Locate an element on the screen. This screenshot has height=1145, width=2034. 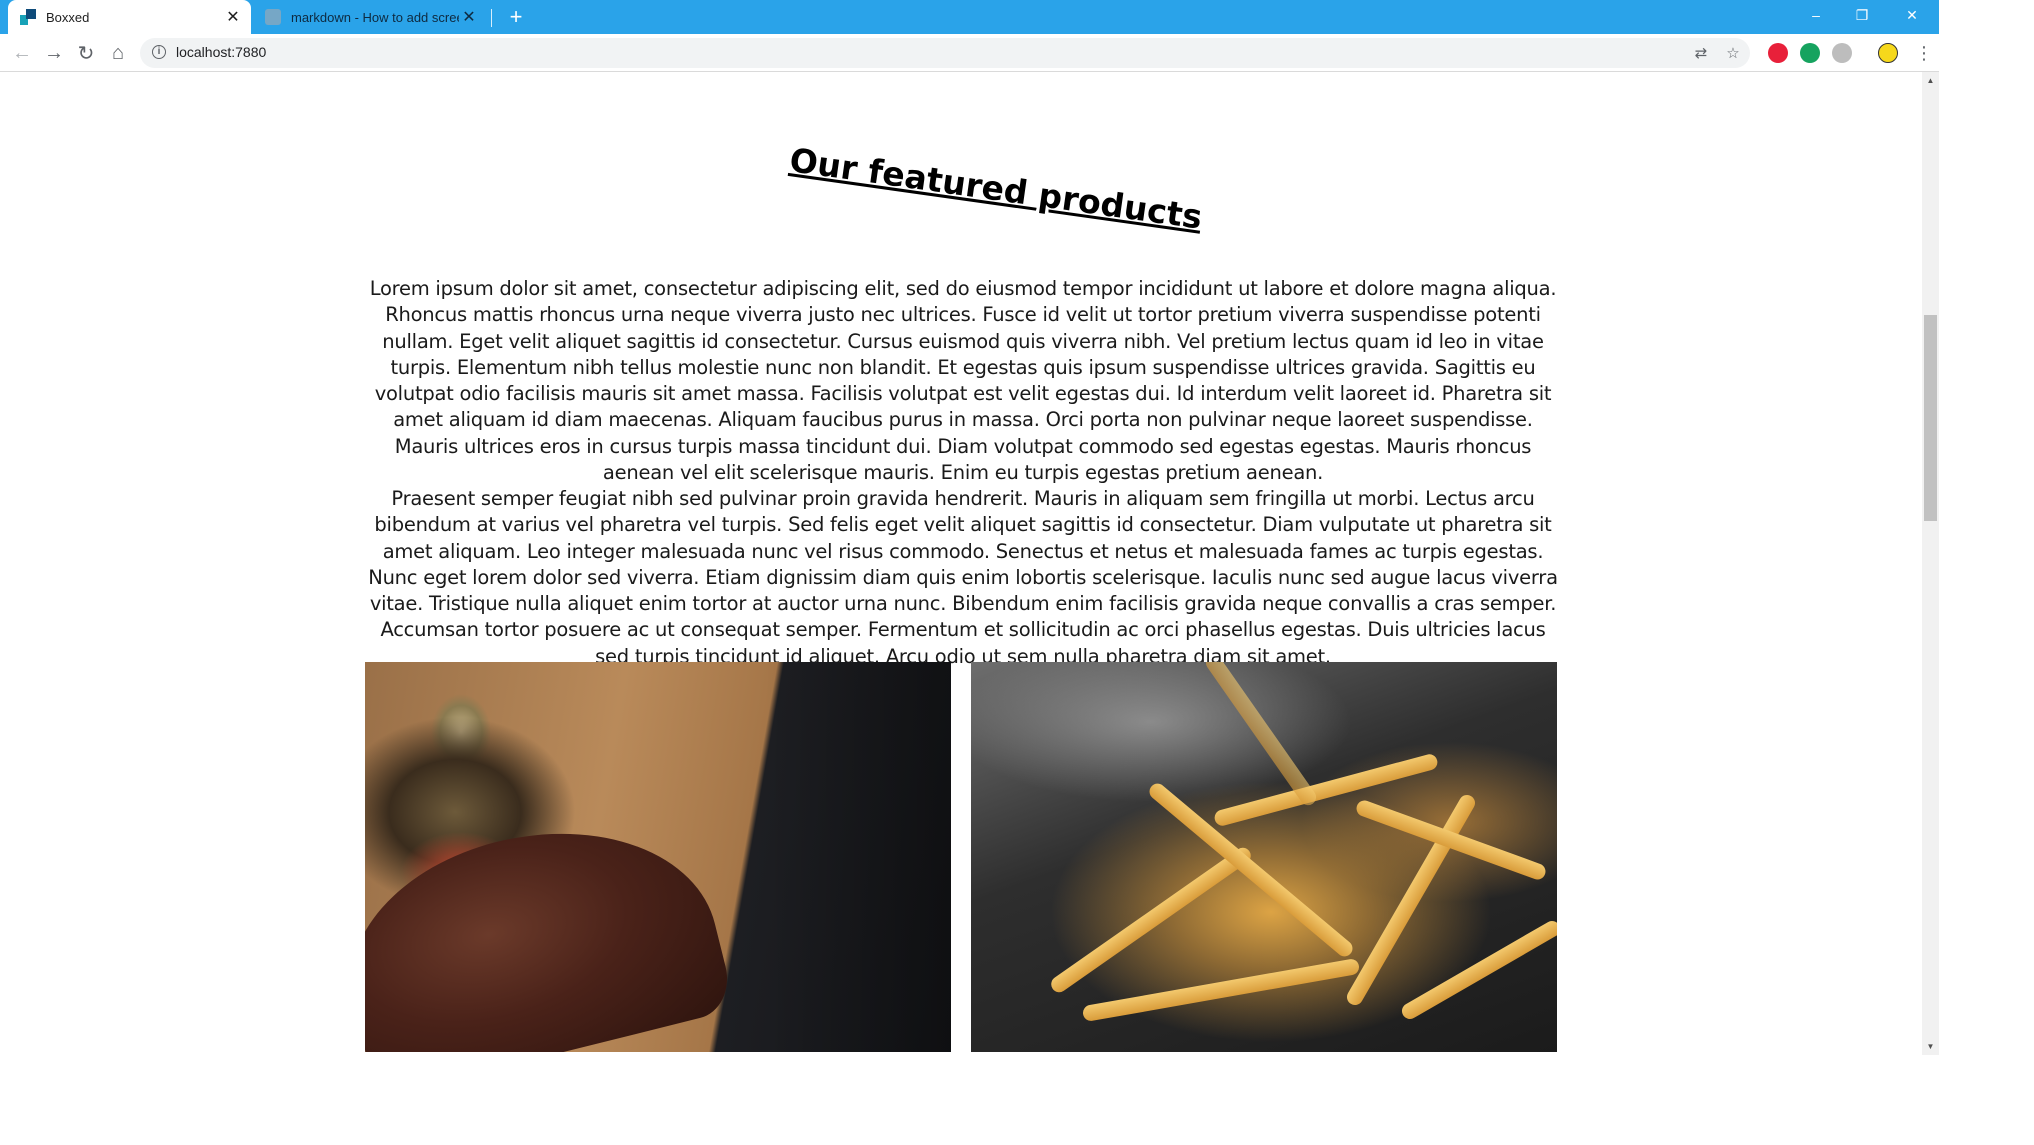
tab-title: markdown - How to add screens is located at coordinates (375, 17).